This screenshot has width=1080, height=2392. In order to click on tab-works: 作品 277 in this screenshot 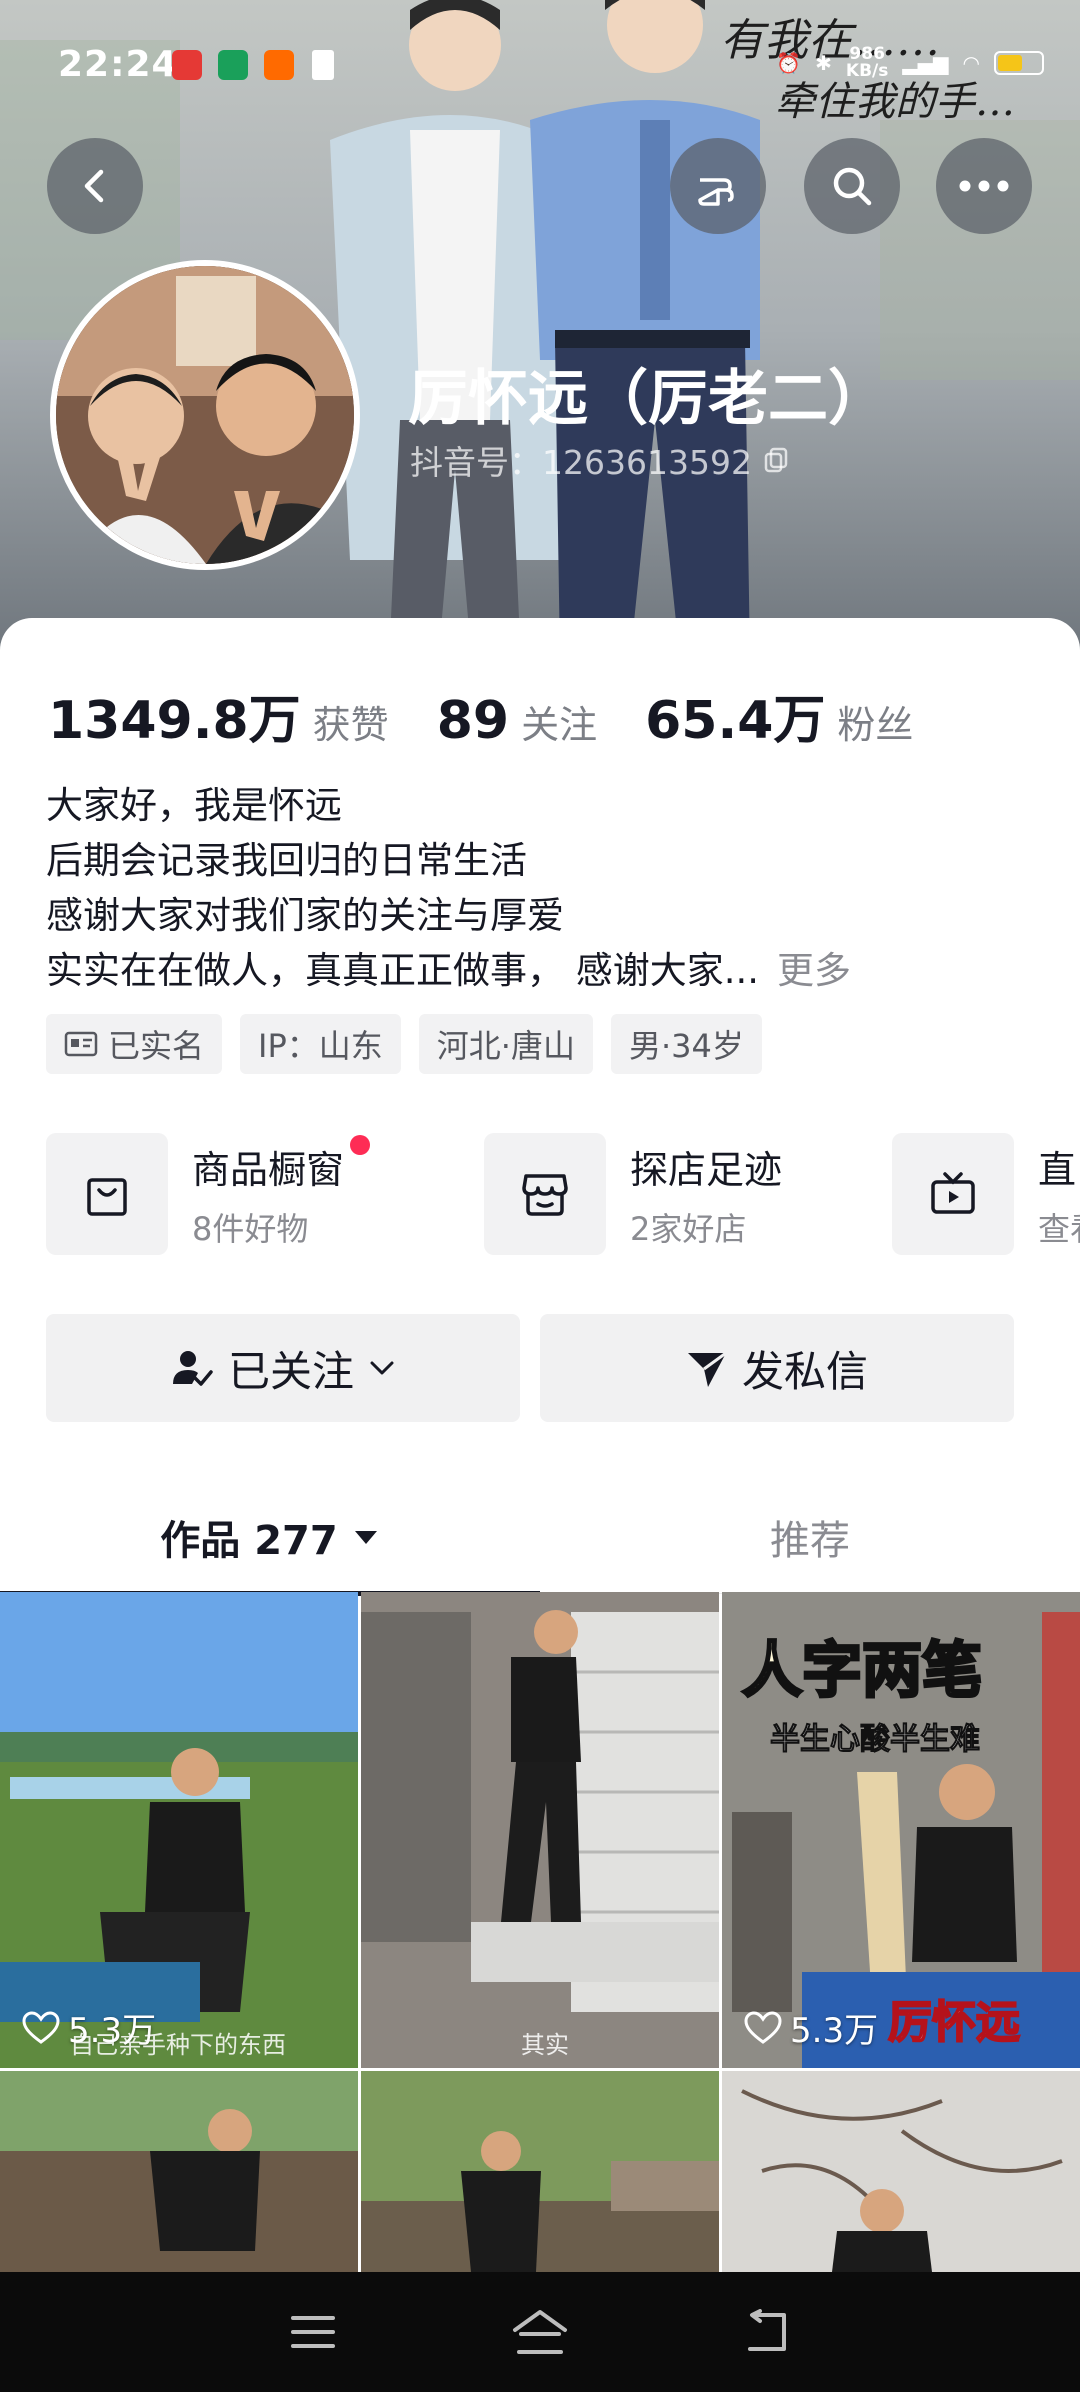, I will do `click(270, 1538)`.